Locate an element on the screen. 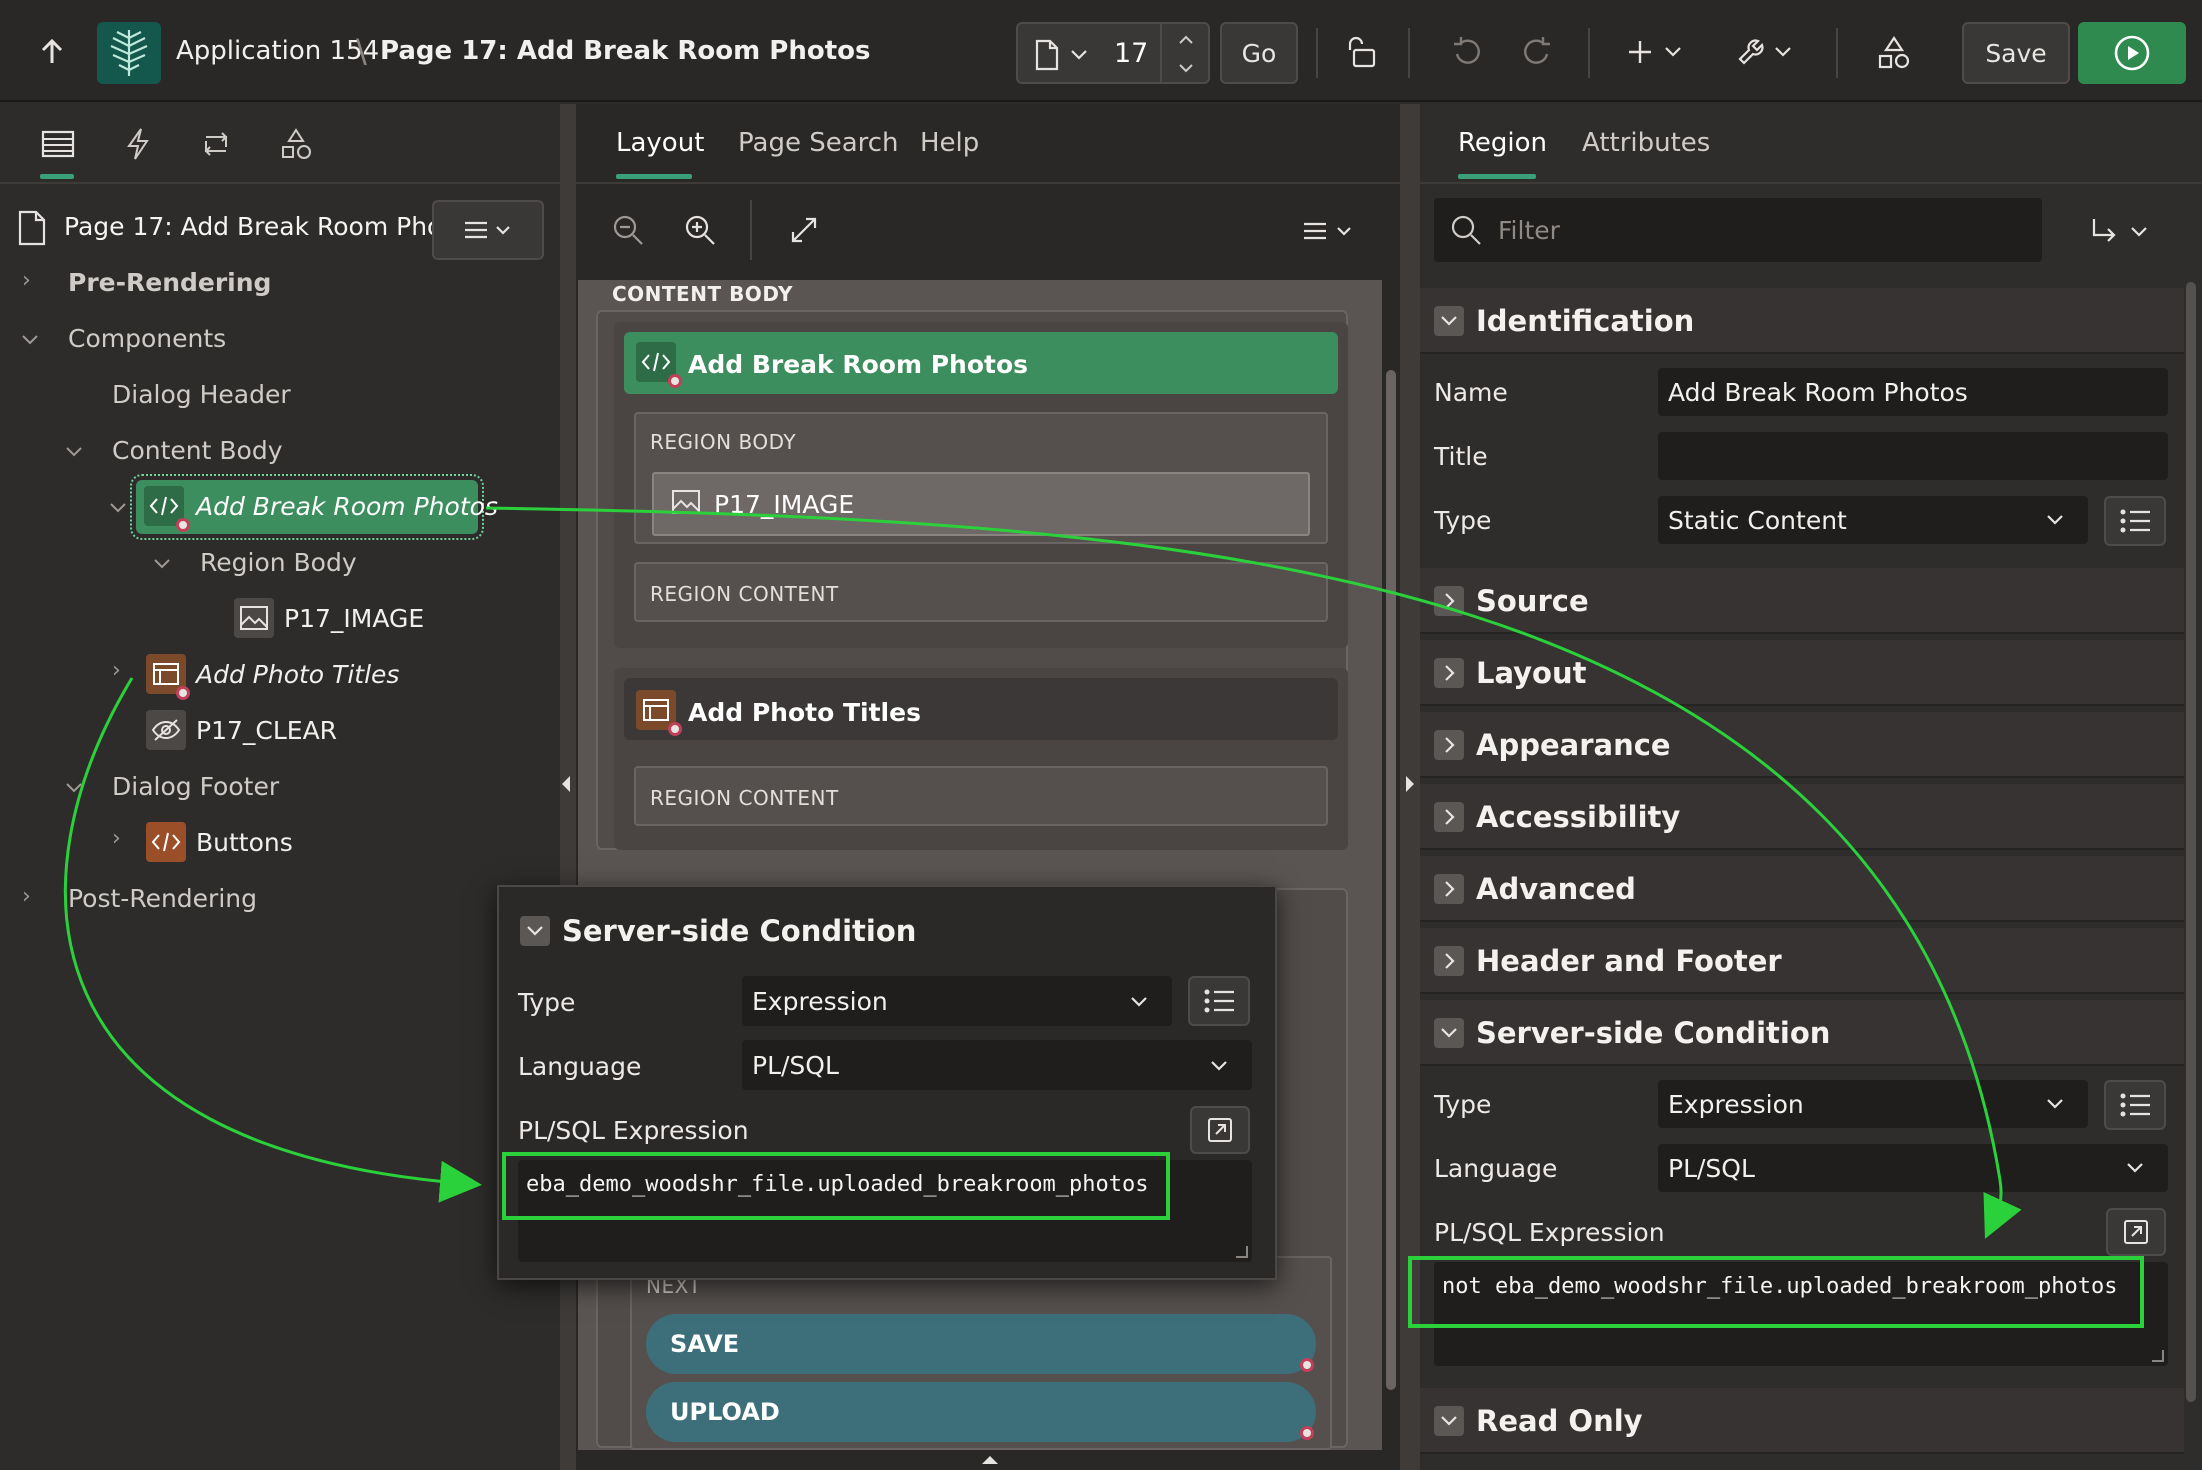 The image size is (2202, 1470). tree-node-p17-image: P17_IMAGE is located at coordinates (354, 618).